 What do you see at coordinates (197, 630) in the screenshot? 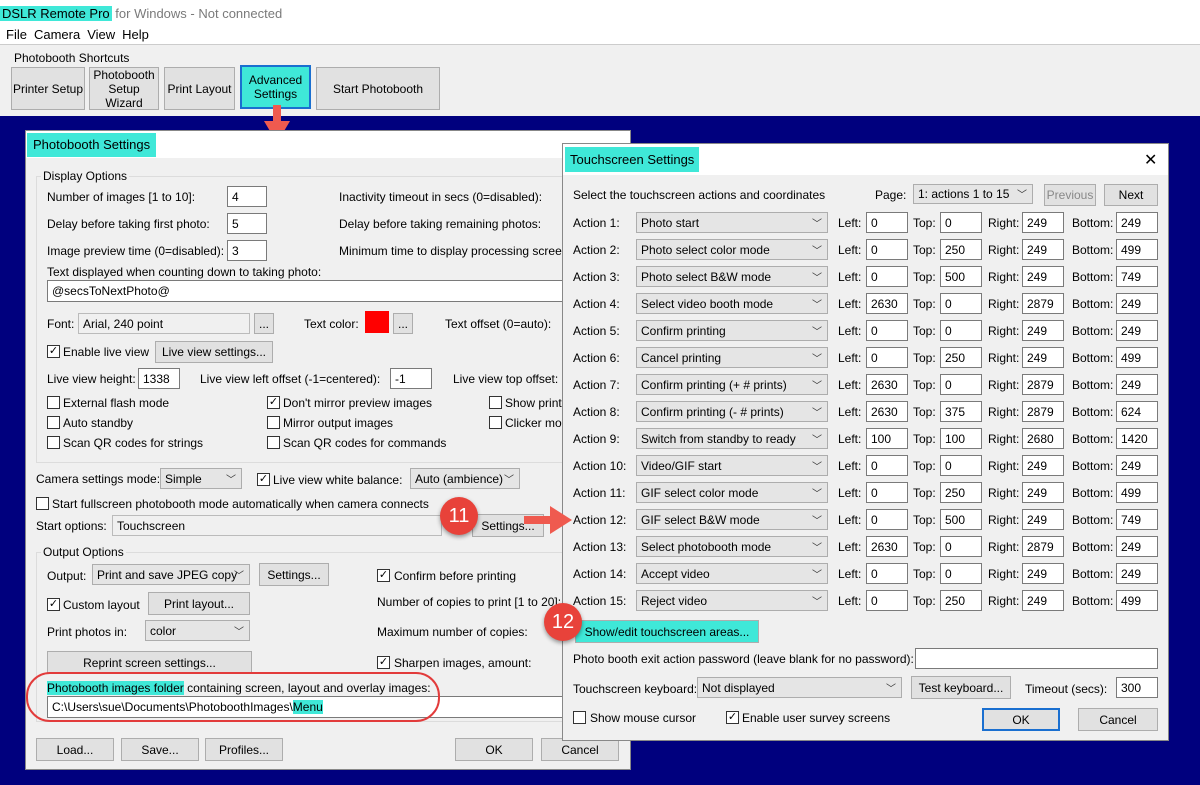
I see `print-photos-in-select: color ﹀` at bounding box center [197, 630].